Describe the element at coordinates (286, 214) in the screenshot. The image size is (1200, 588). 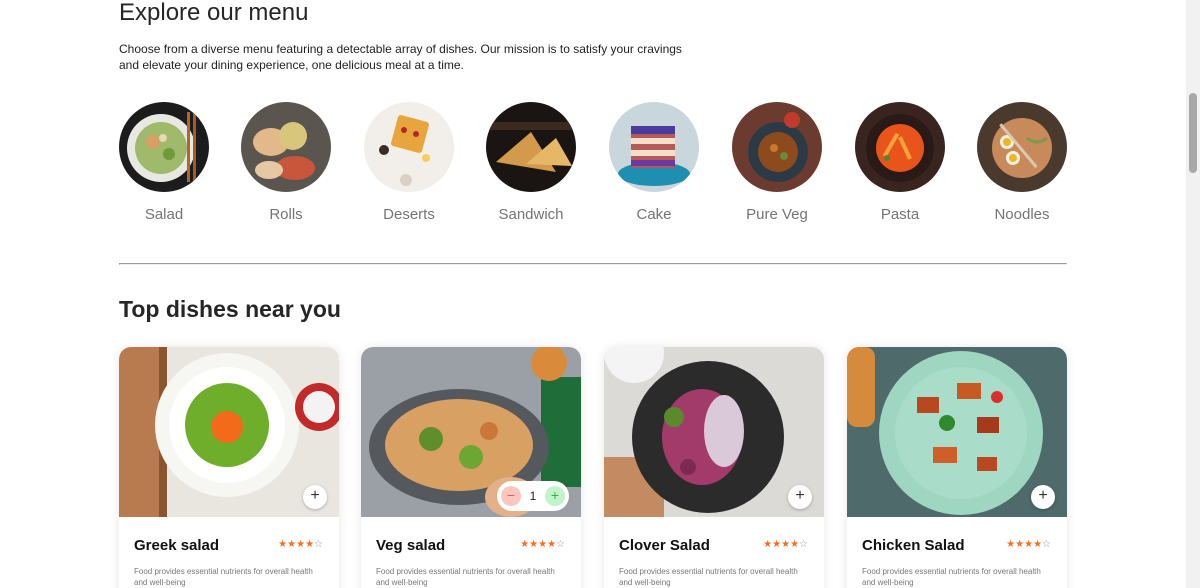
I see `menu-item-label: Rolls` at that location.